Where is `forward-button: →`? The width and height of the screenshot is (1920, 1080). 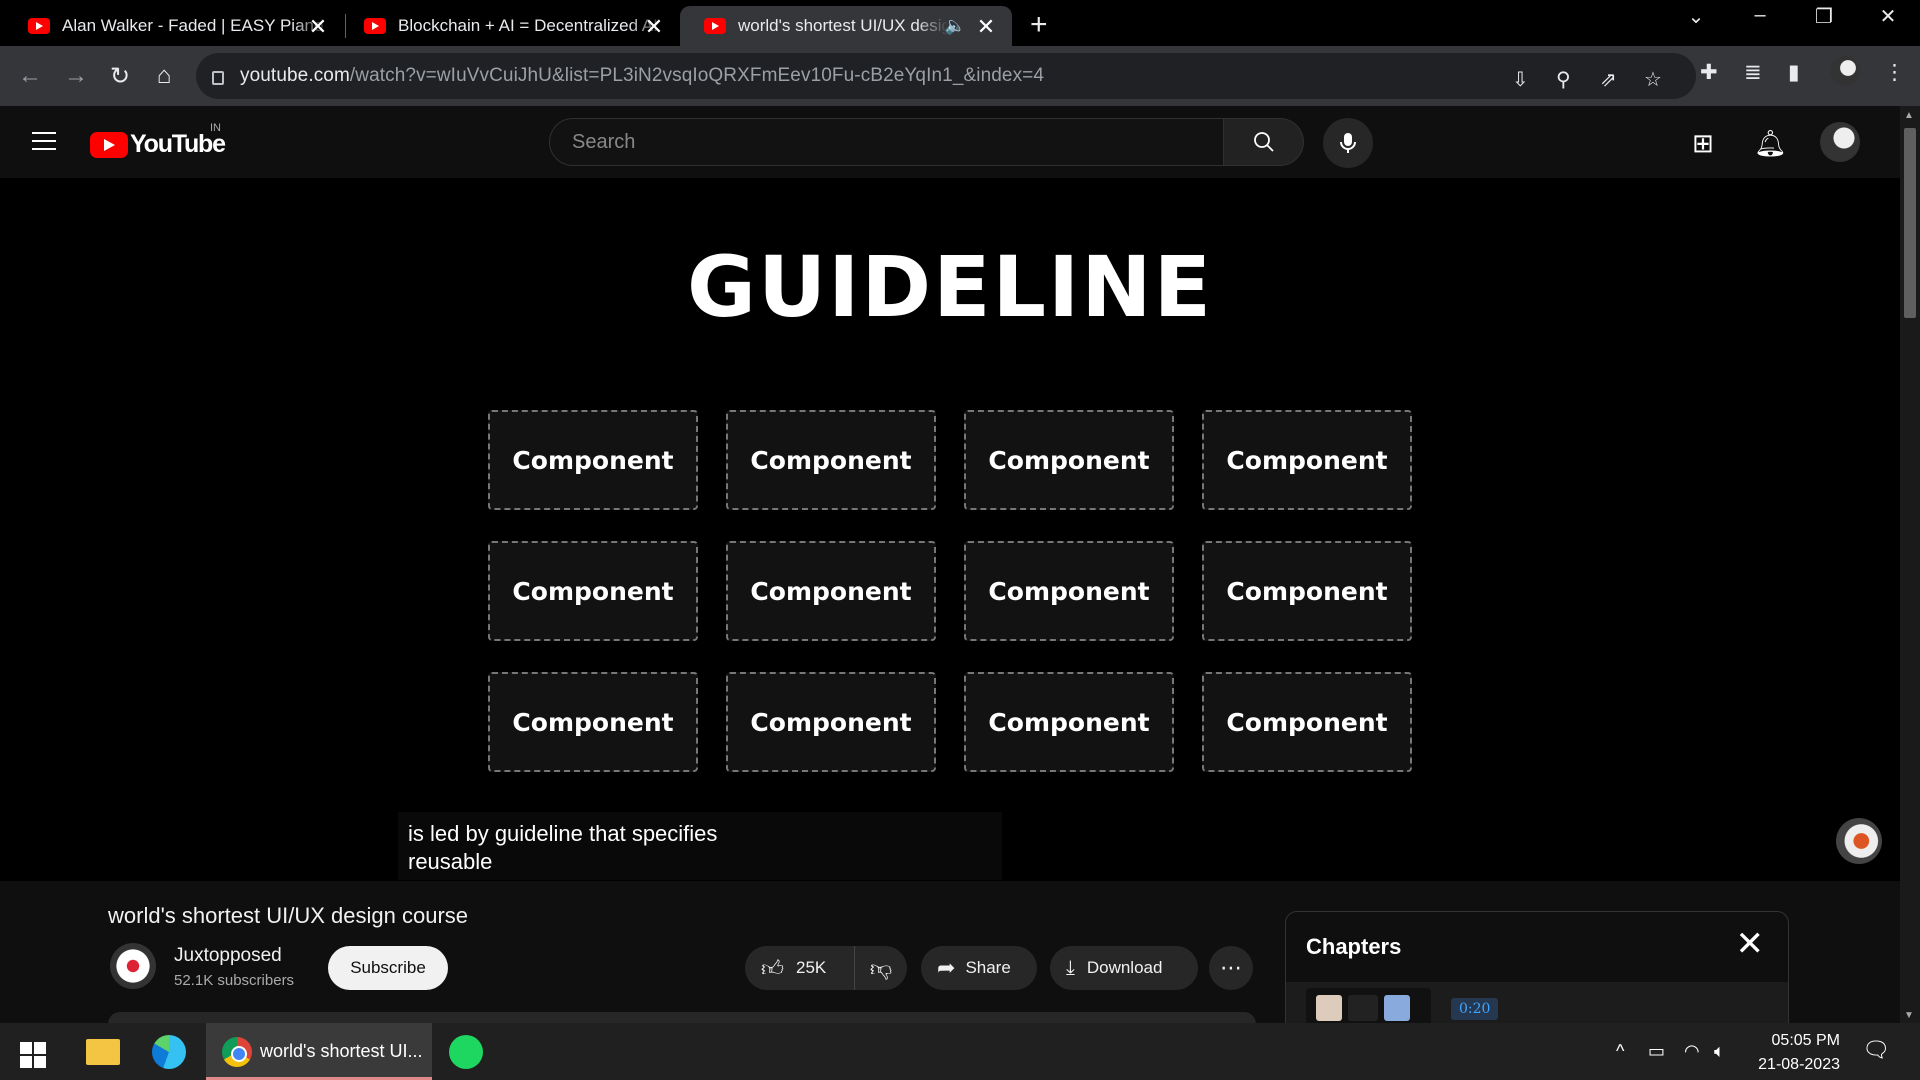
forward-button: → is located at coordinates (76, 76).